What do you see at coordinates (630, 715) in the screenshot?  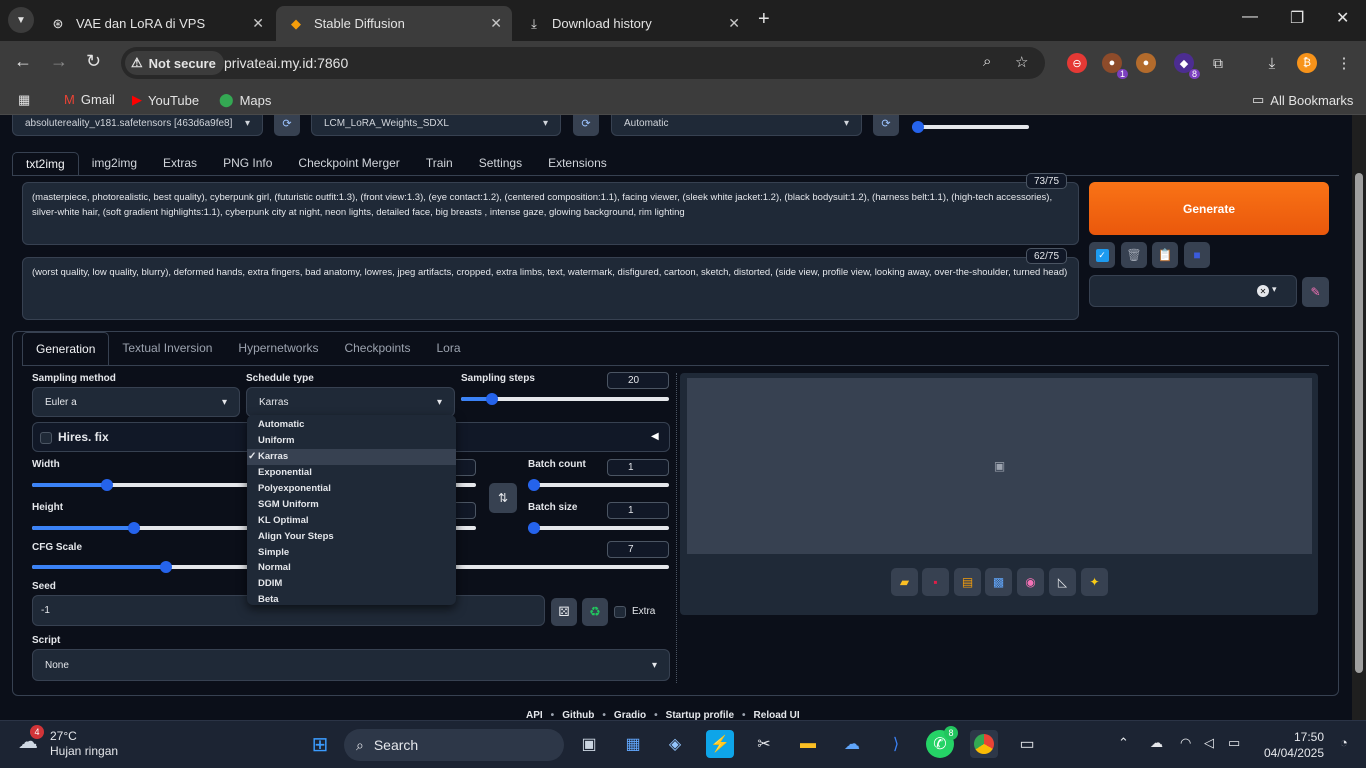 I see `footer-link-gradio: Gradio` at bounding box center [630, 715].